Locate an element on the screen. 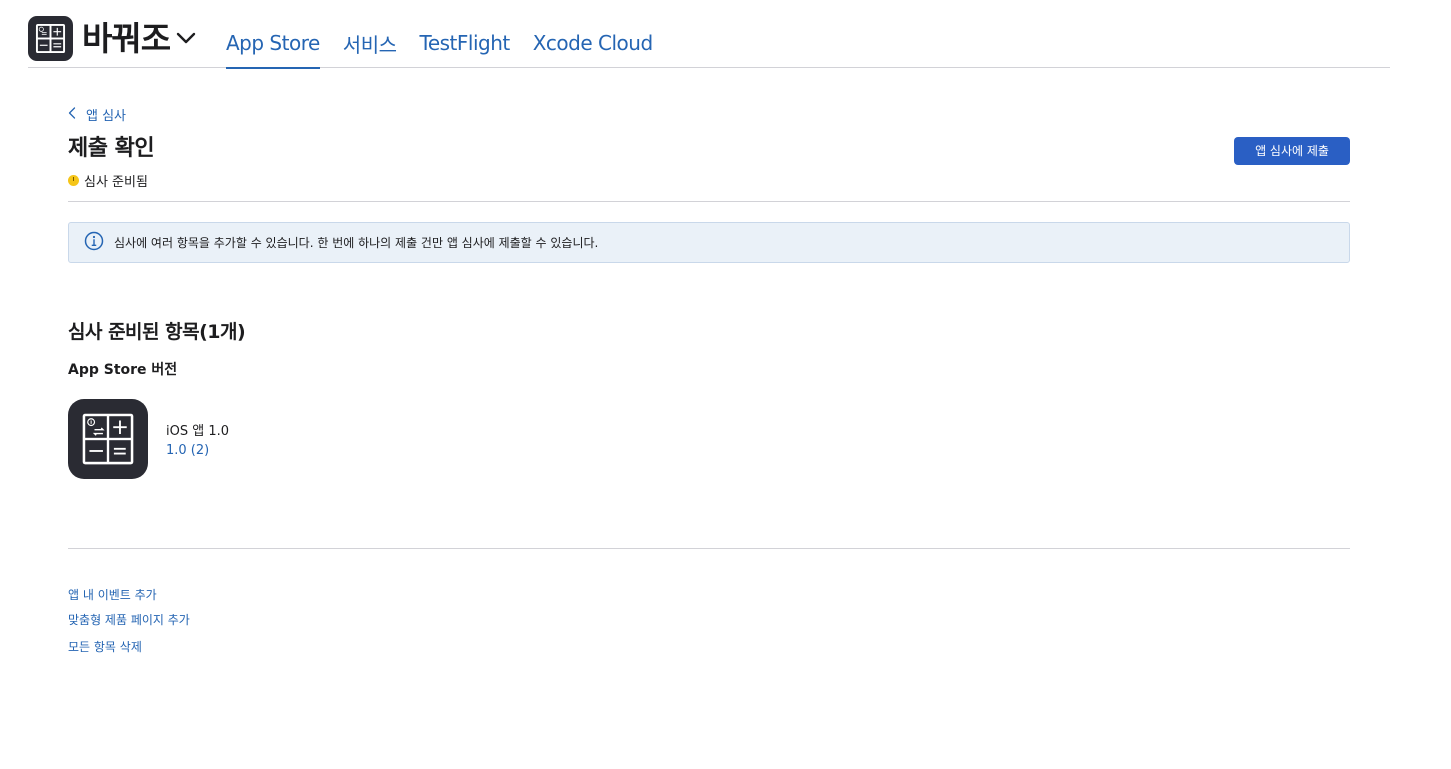 This screenshot has width=1451, height=769. chevron-left-icon is located at coordinates (72, 114).